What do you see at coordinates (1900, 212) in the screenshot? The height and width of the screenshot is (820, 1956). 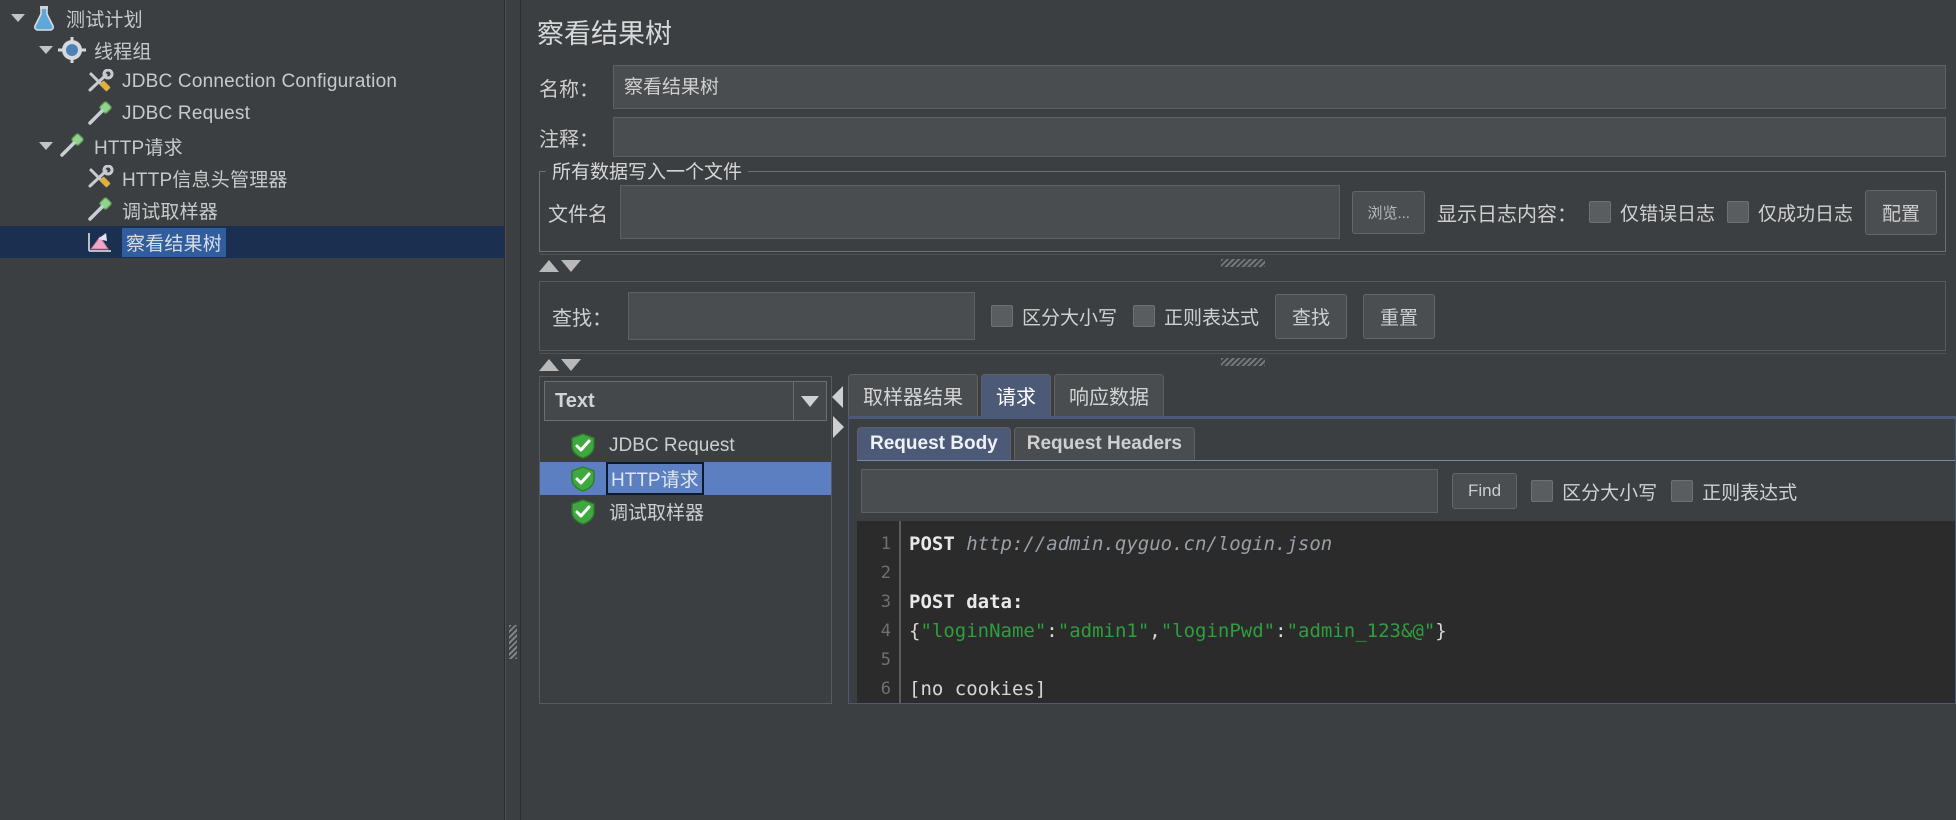 I see `configure-button: 配置` at bounding box center [1900, 212].